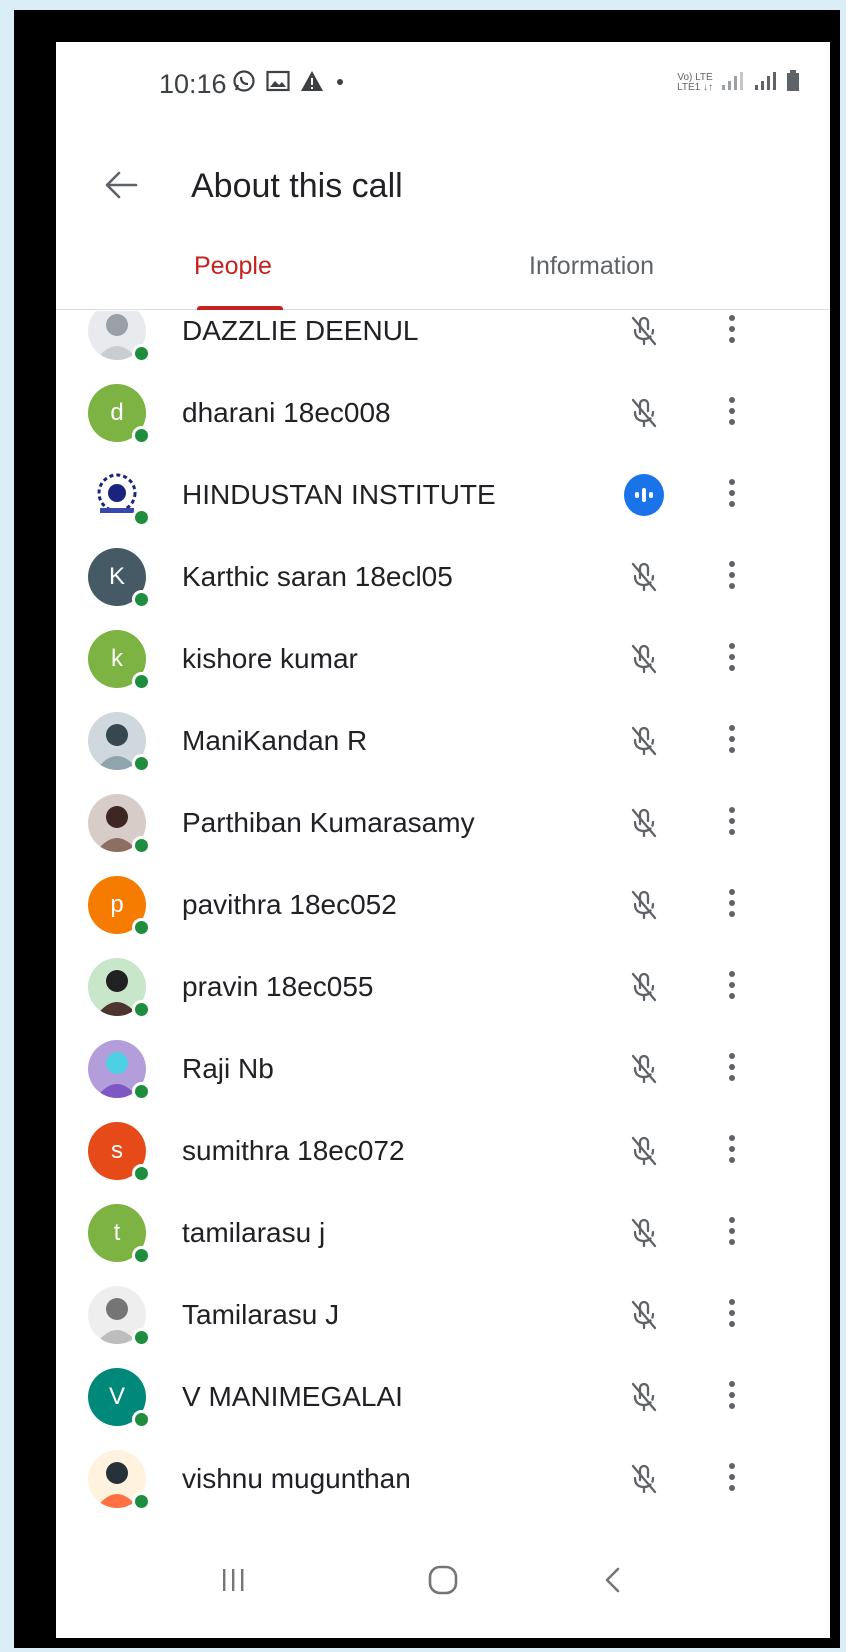  I want to click on status-system-icons: Vo) LTE LTE1 ↓↑, so click(738, 83).